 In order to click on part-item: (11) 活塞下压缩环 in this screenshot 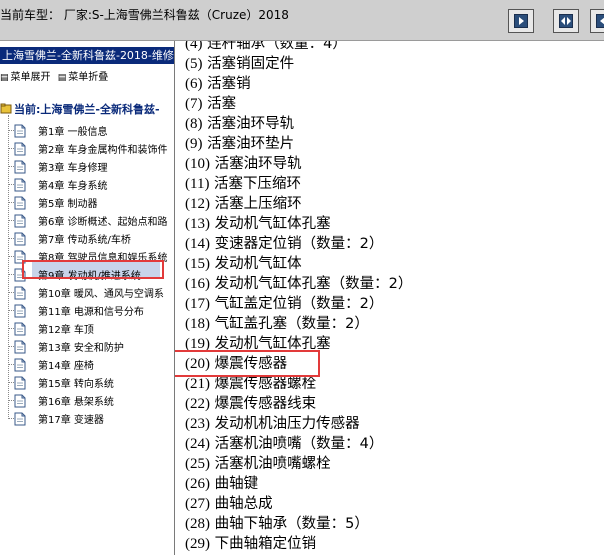, I will do `click(298, 184)`.